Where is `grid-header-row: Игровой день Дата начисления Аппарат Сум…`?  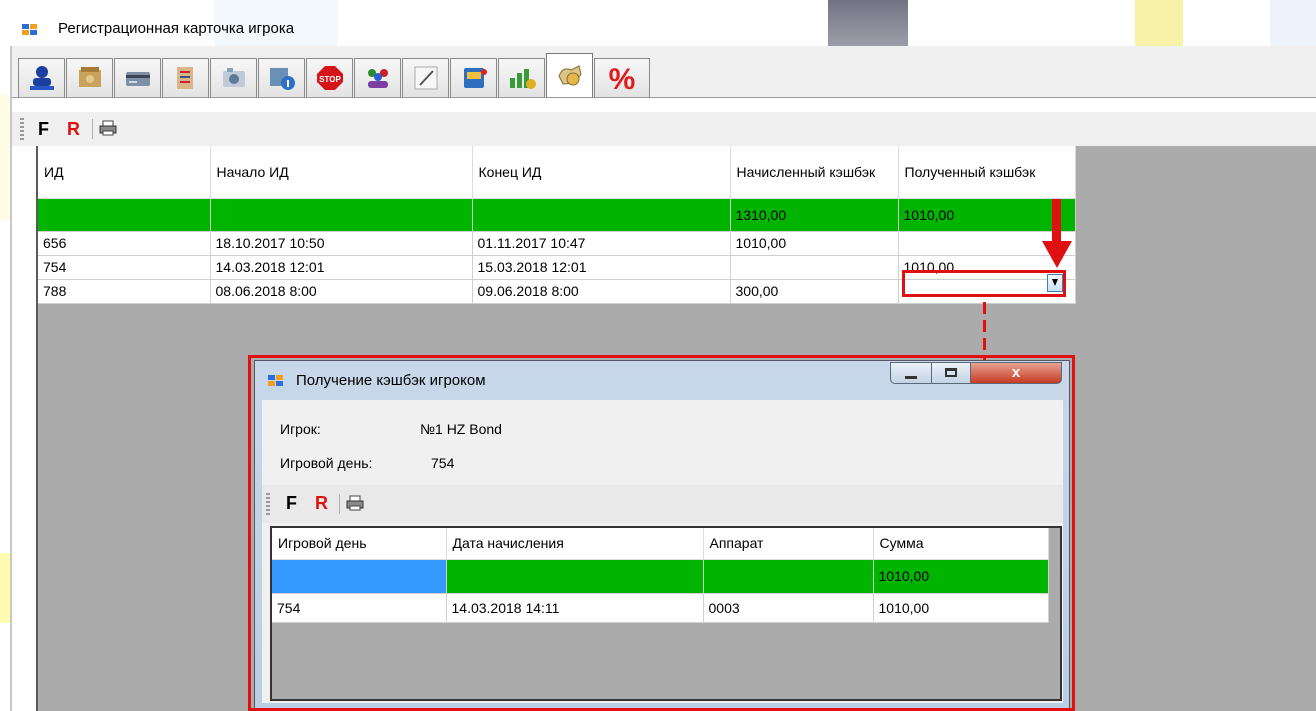 grid-header-row: Игровой день Дата начисления Аппарат Сум… is located at coordinates (660, 544).